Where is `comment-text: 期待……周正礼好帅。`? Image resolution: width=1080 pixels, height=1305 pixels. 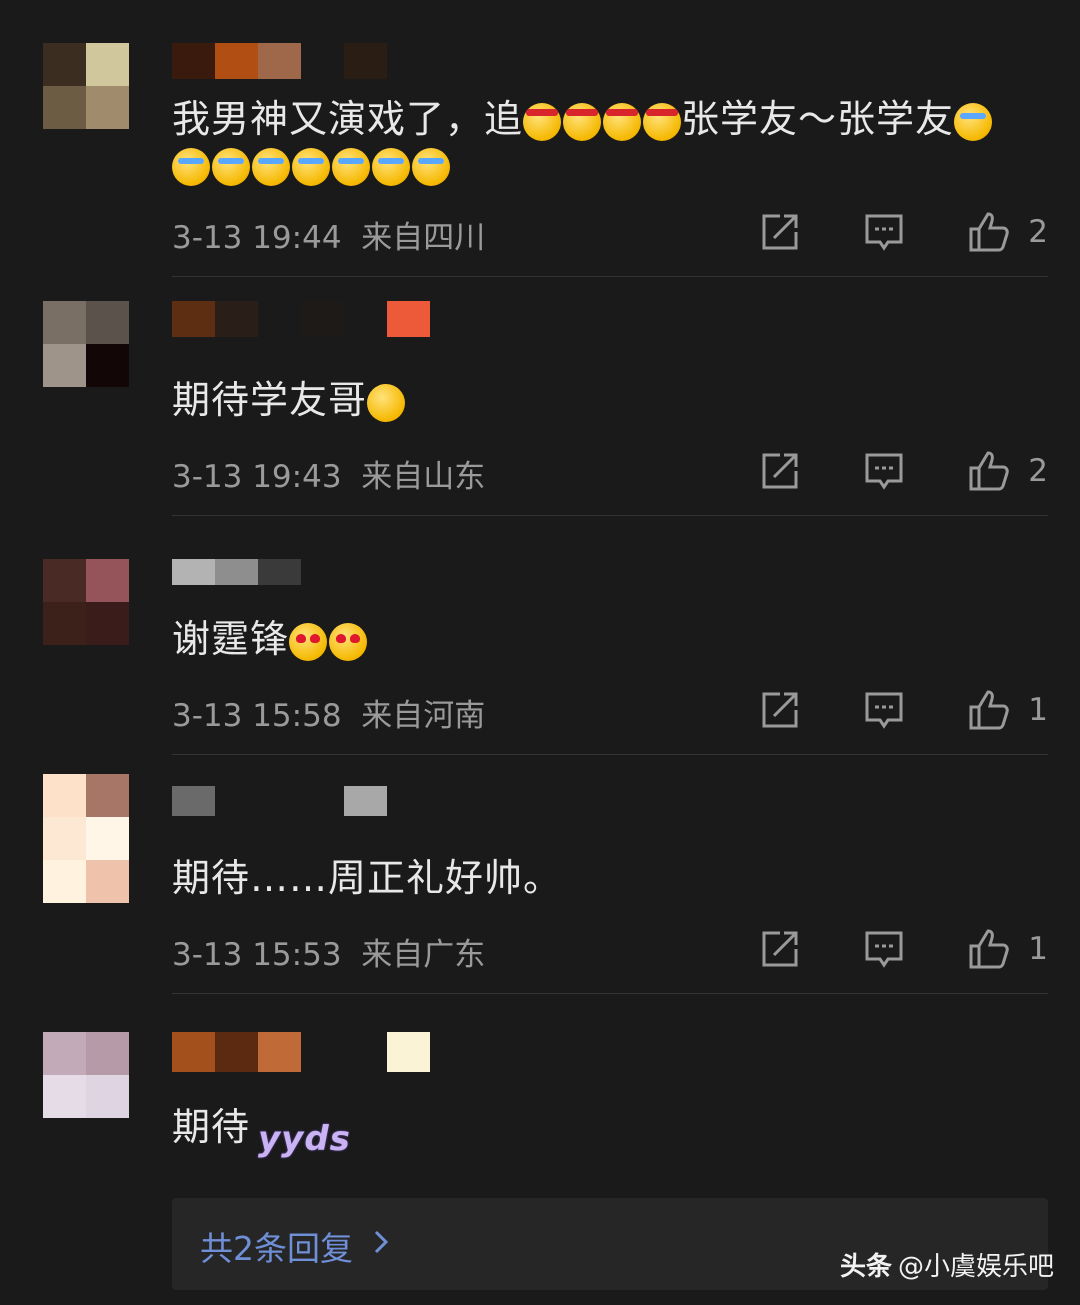
comment-text: 期待……周正礼好帅。 is located at coordinates (367, 878).